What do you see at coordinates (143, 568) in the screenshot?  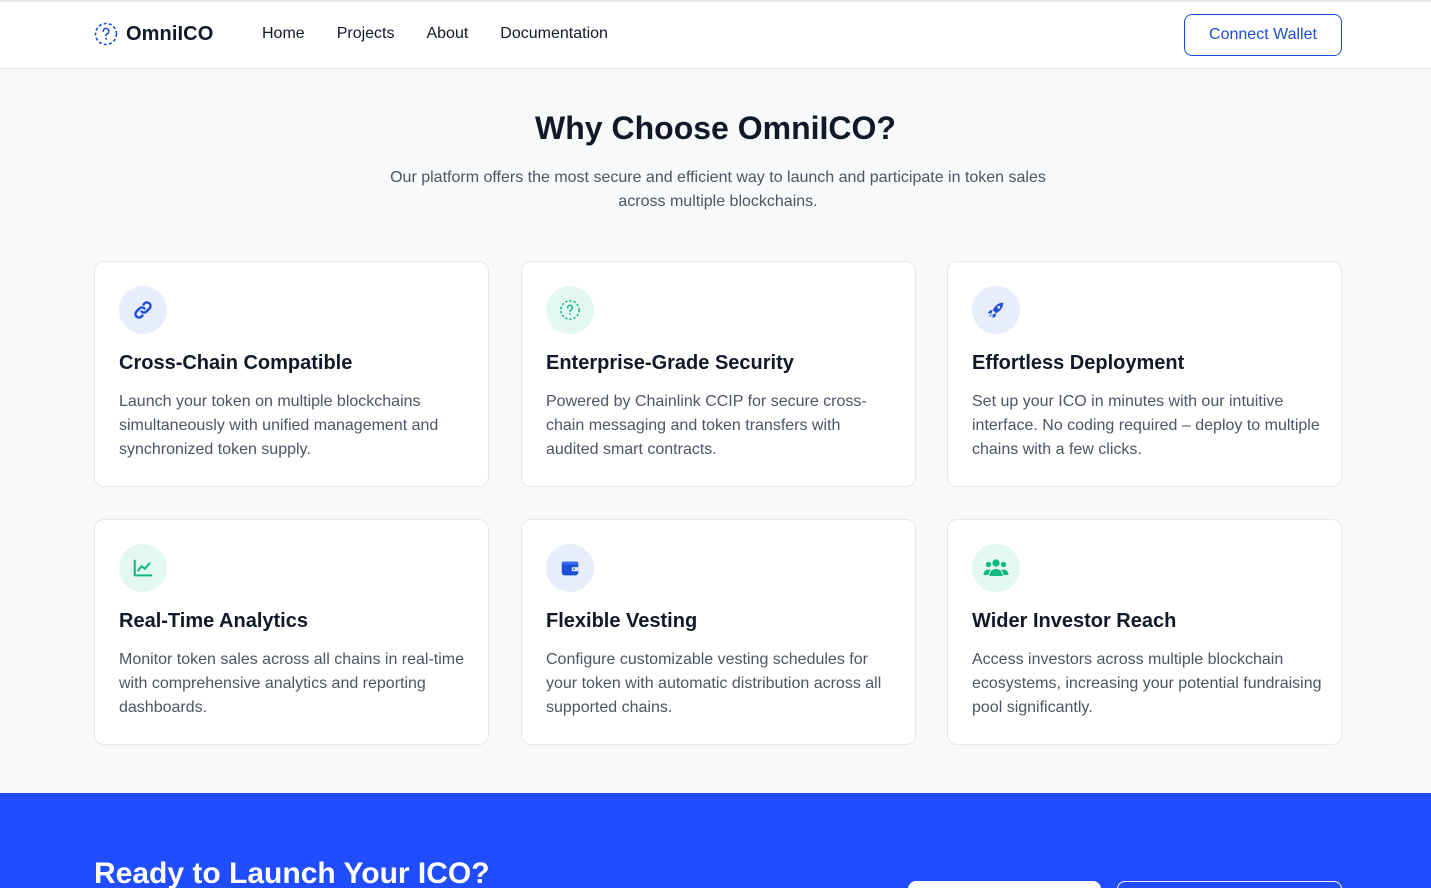 I see `chart-line-icon` at bounding box center [143, 568].